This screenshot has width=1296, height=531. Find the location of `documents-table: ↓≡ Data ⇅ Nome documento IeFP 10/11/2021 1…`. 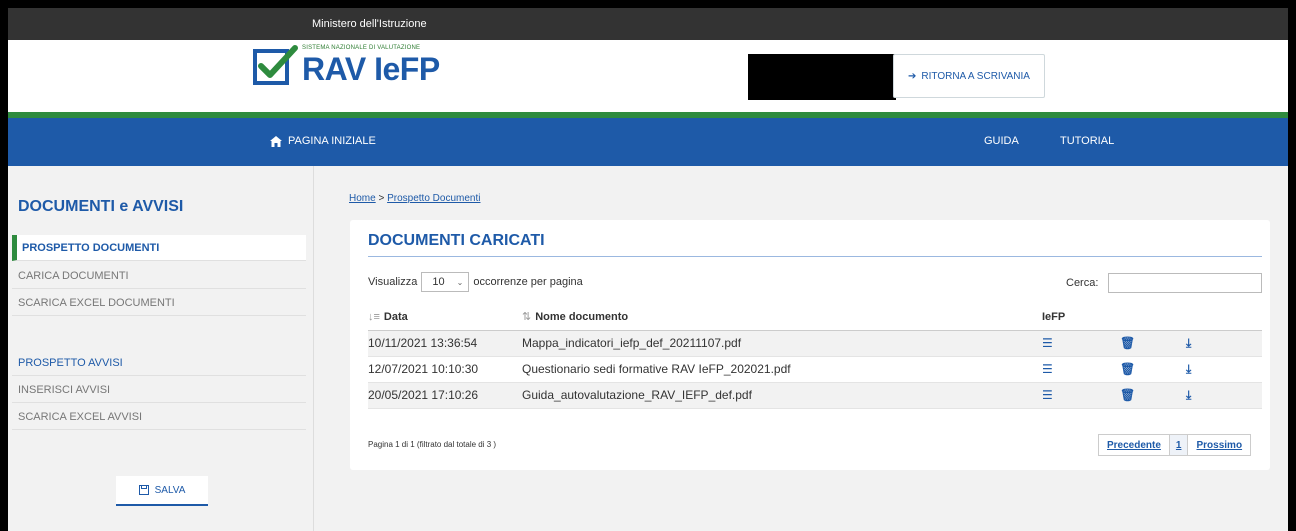

documents-table: ↓≡ Data ⇅ Nome documento IeFP 10/11/2021 1… is located at coordinates (815, 356).